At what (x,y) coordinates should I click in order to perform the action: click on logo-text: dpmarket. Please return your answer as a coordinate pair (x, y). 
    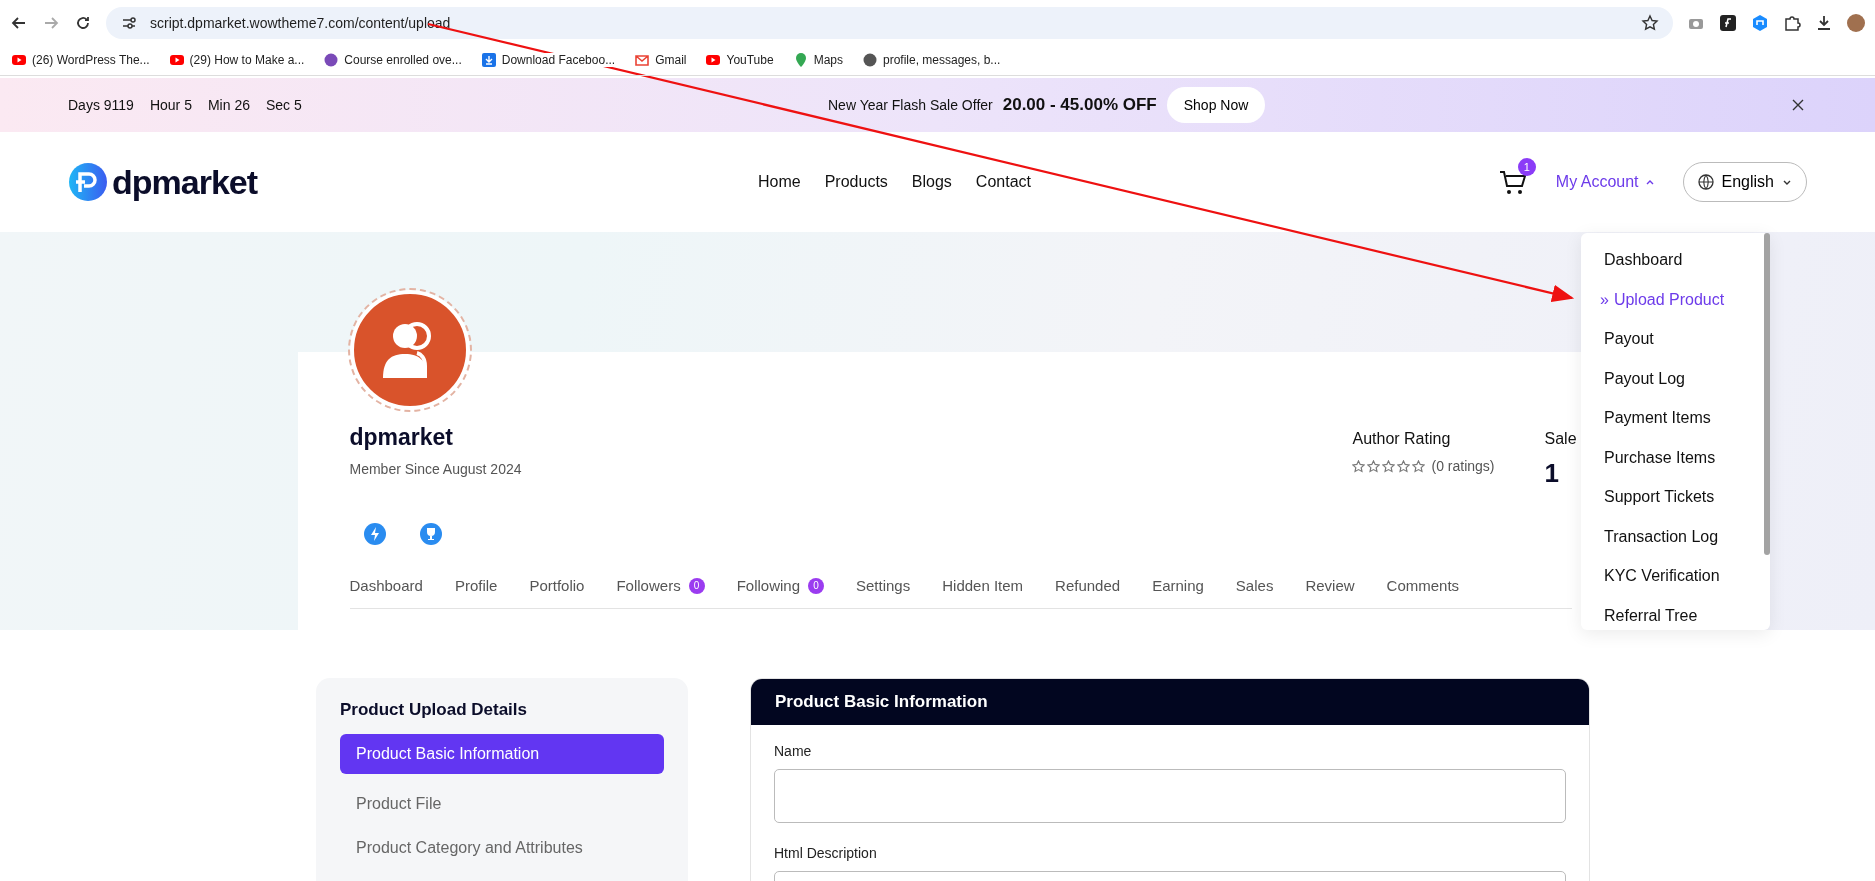
    Looking at the image, I should click on (185, 182).